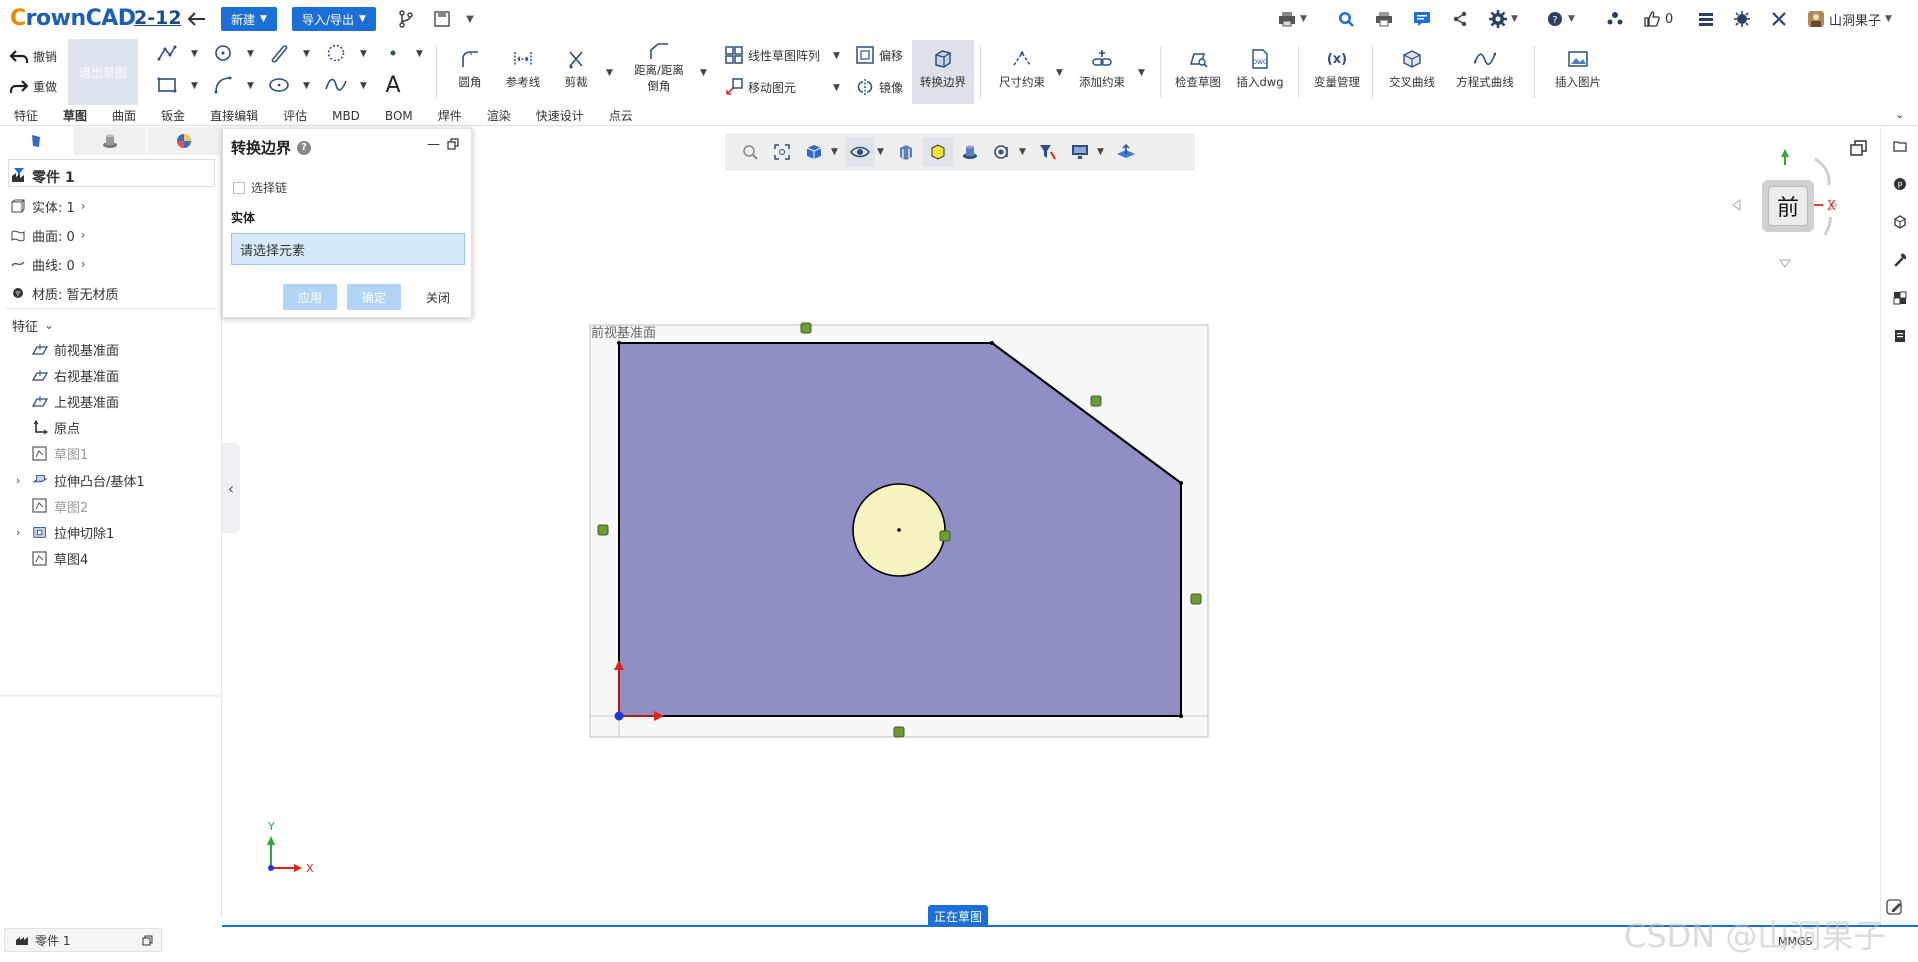 The image size is (1918, 962). Describe the element at coordinates (239, 187) in the screenshot. I see `checkbox-box` at that location.